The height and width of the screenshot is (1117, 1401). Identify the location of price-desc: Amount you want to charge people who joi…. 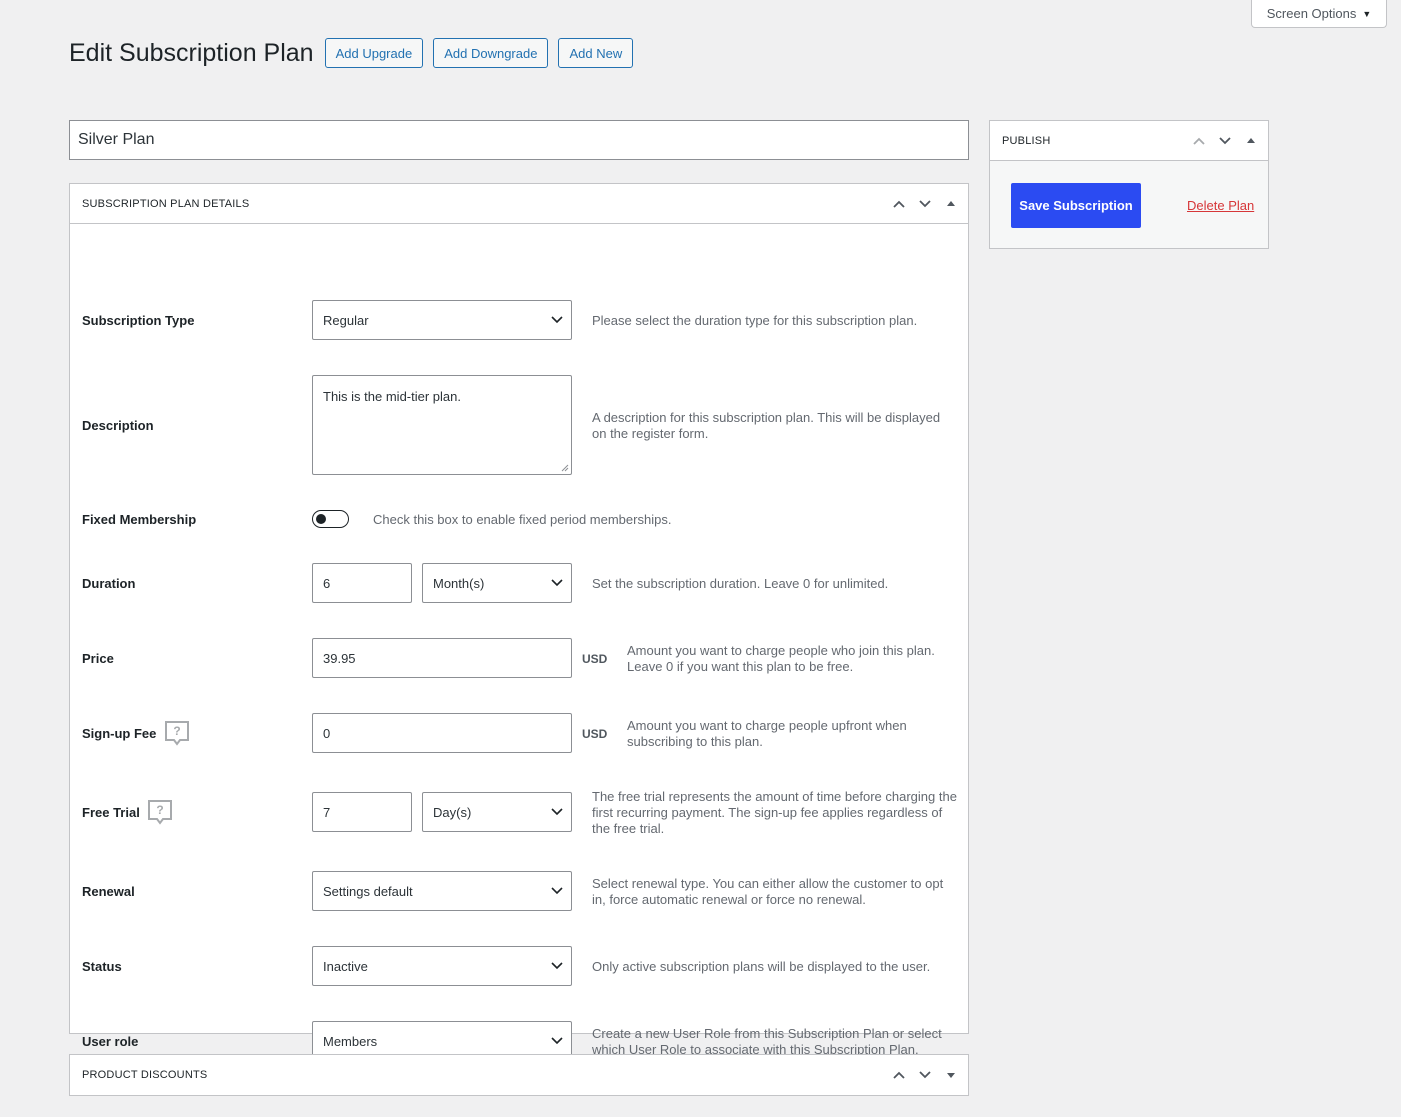
(781, 658).